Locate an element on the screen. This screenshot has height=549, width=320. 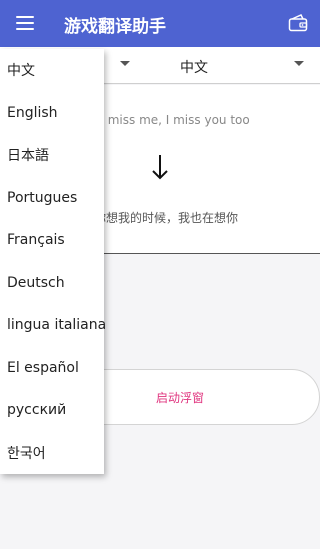
language-option: 中文 is located at coordinates (52, 70).